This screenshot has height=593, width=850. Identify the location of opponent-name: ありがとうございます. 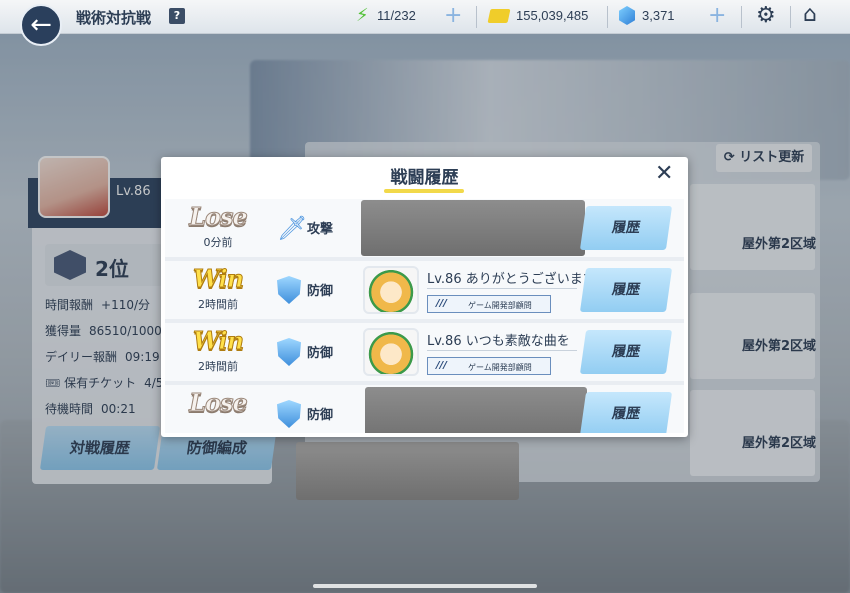
(530, 279).